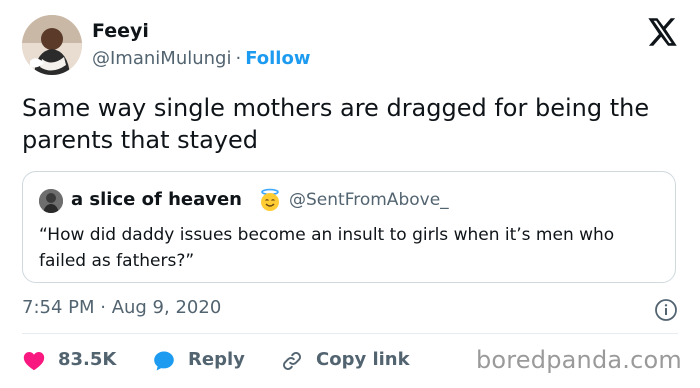 Image resolution: width=700 pixels, height=388 pixels. What do you see at coordinates (277, 58) in the screenshot?
I see `follow-button: Follow` at bounding box center [277, 58].